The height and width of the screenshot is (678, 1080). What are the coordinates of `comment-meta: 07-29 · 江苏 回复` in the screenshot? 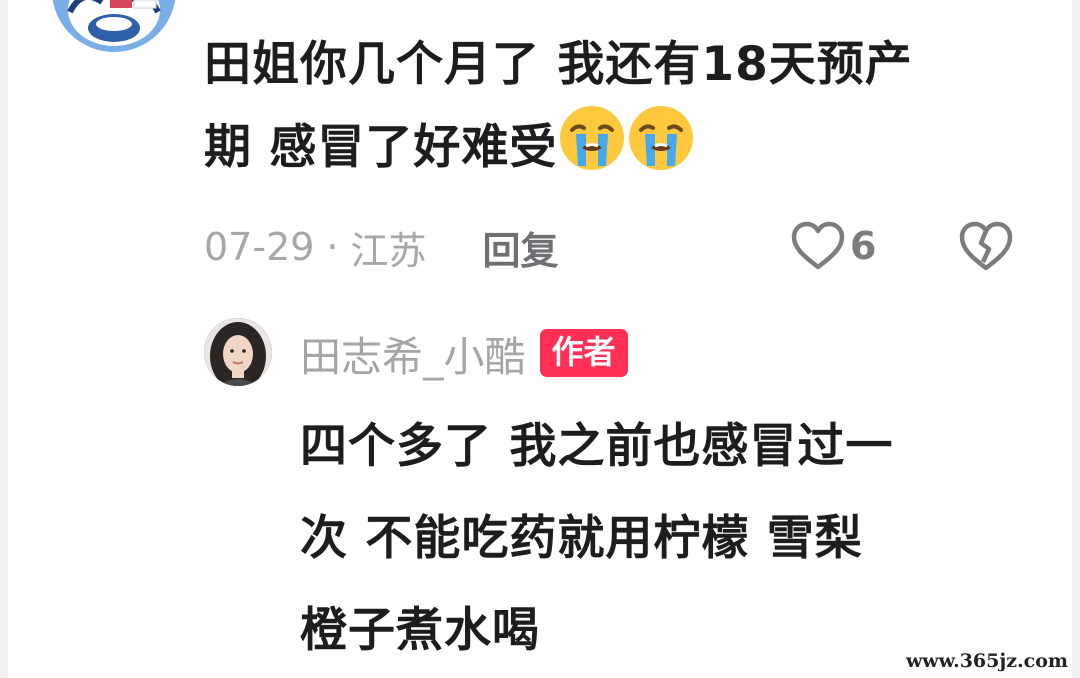 It's located at (381, 247).